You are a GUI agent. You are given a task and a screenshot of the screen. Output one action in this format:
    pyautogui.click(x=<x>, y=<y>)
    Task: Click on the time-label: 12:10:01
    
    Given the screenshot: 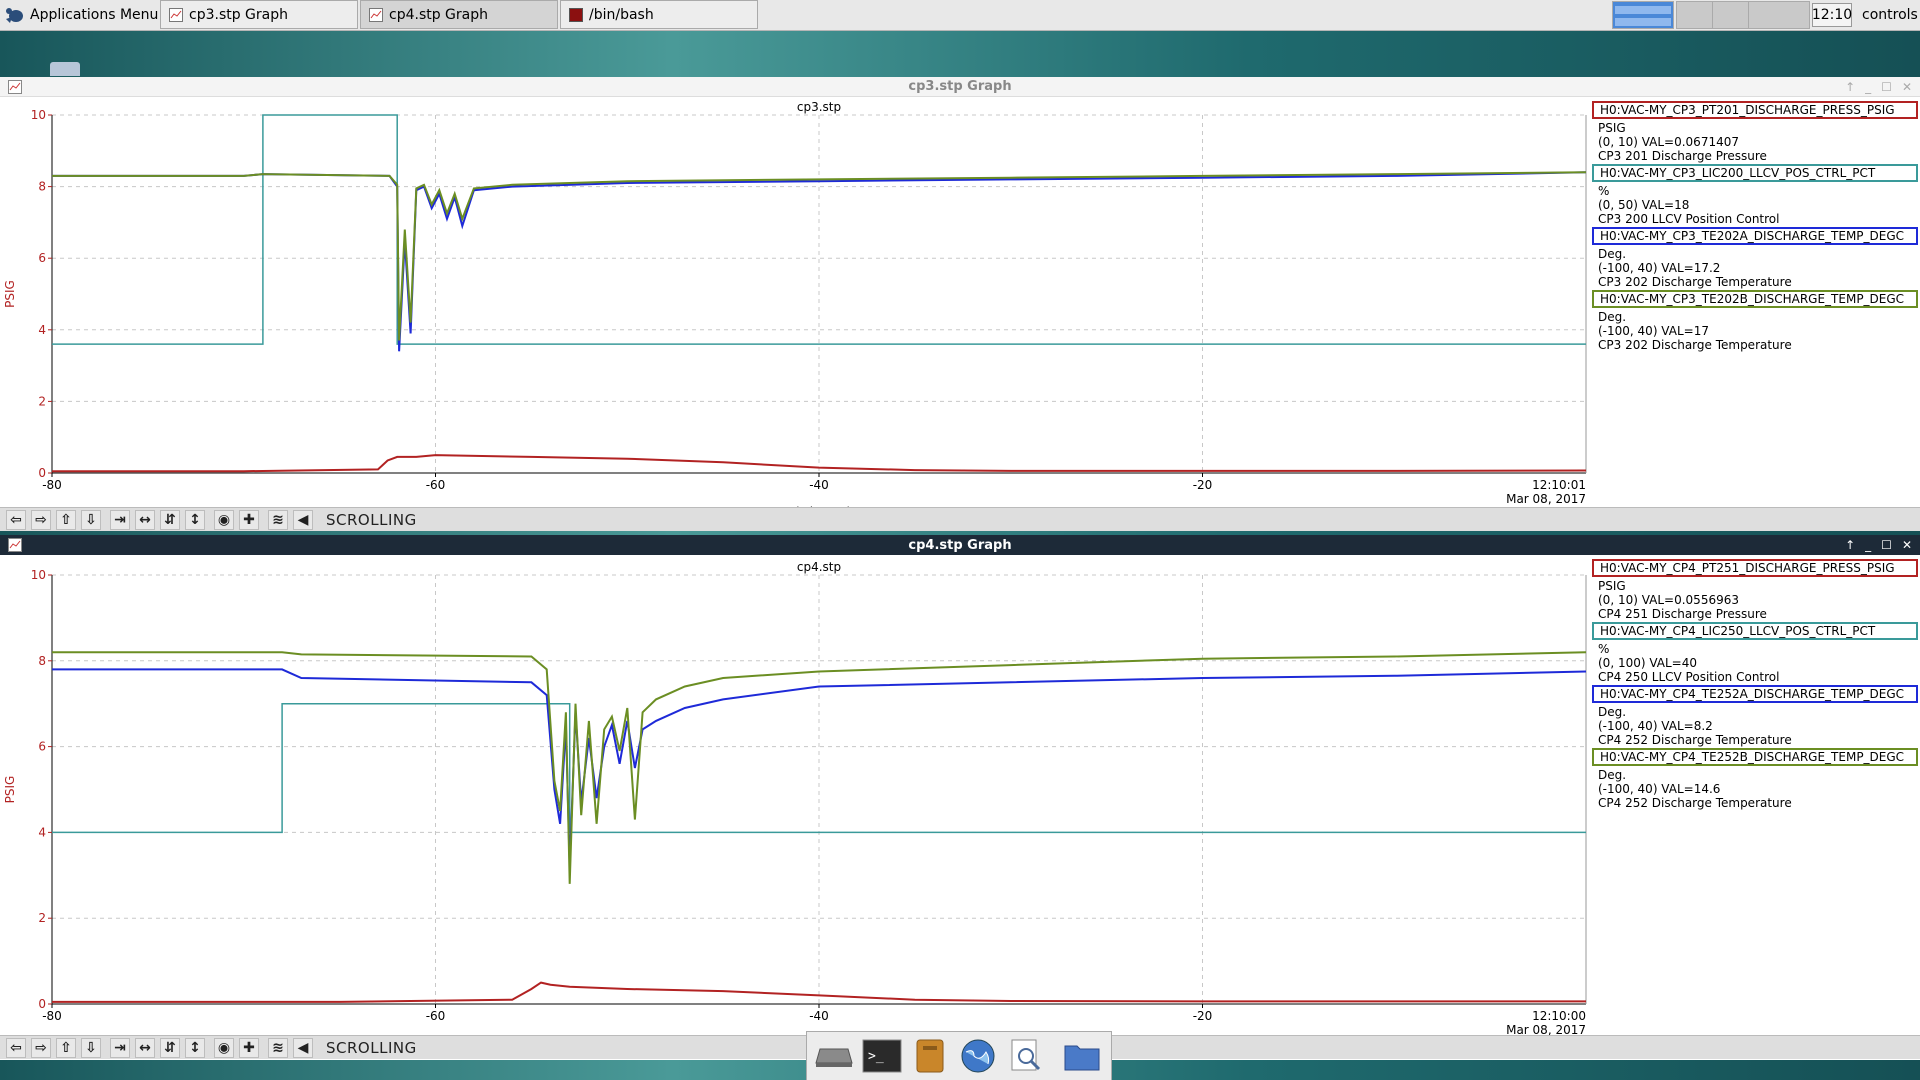 What is the action you would take?
    pyautogui.click(x=1559, y=485)
    